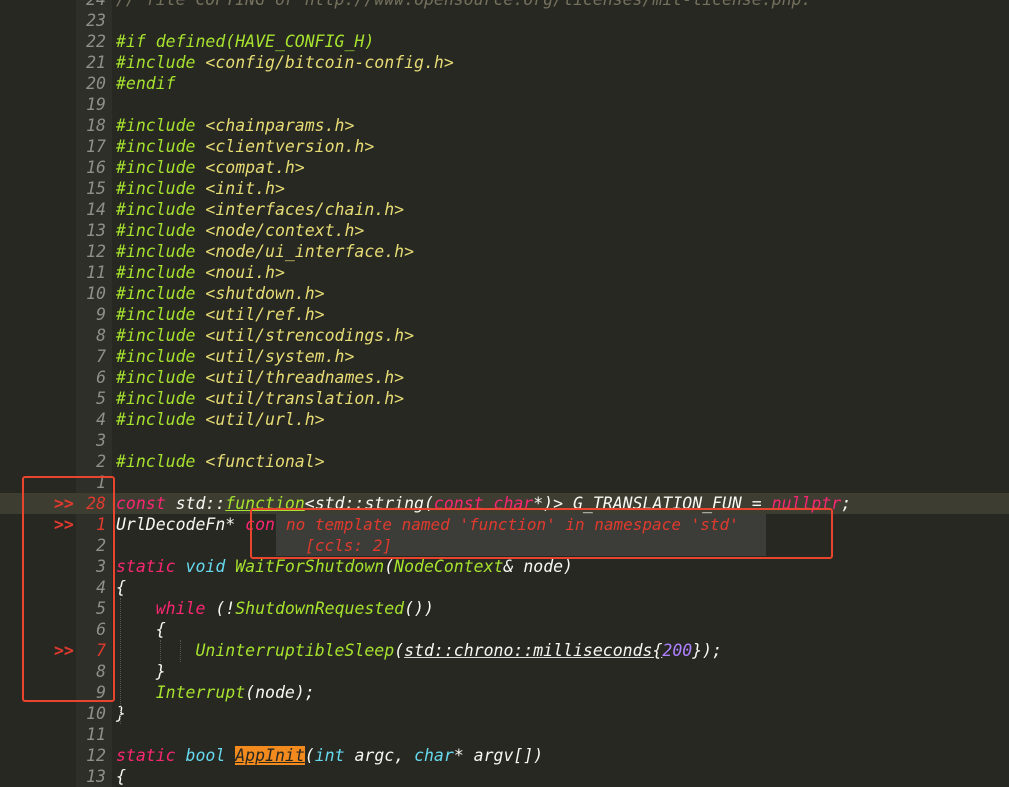  What do you see at coordinates (96, 776) in the screenshot?
I see `line-number: 13` at bounding box center [96, 776].